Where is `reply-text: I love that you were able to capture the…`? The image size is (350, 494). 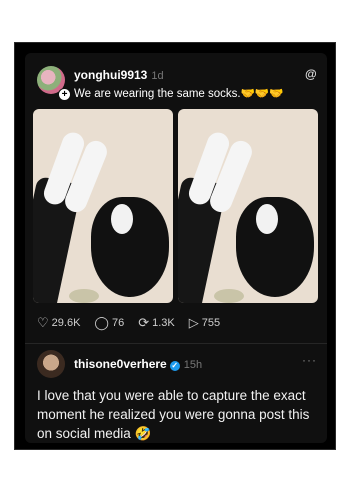 reply-text: I love that you were able to capture the… is located at coordinates (173, 414).